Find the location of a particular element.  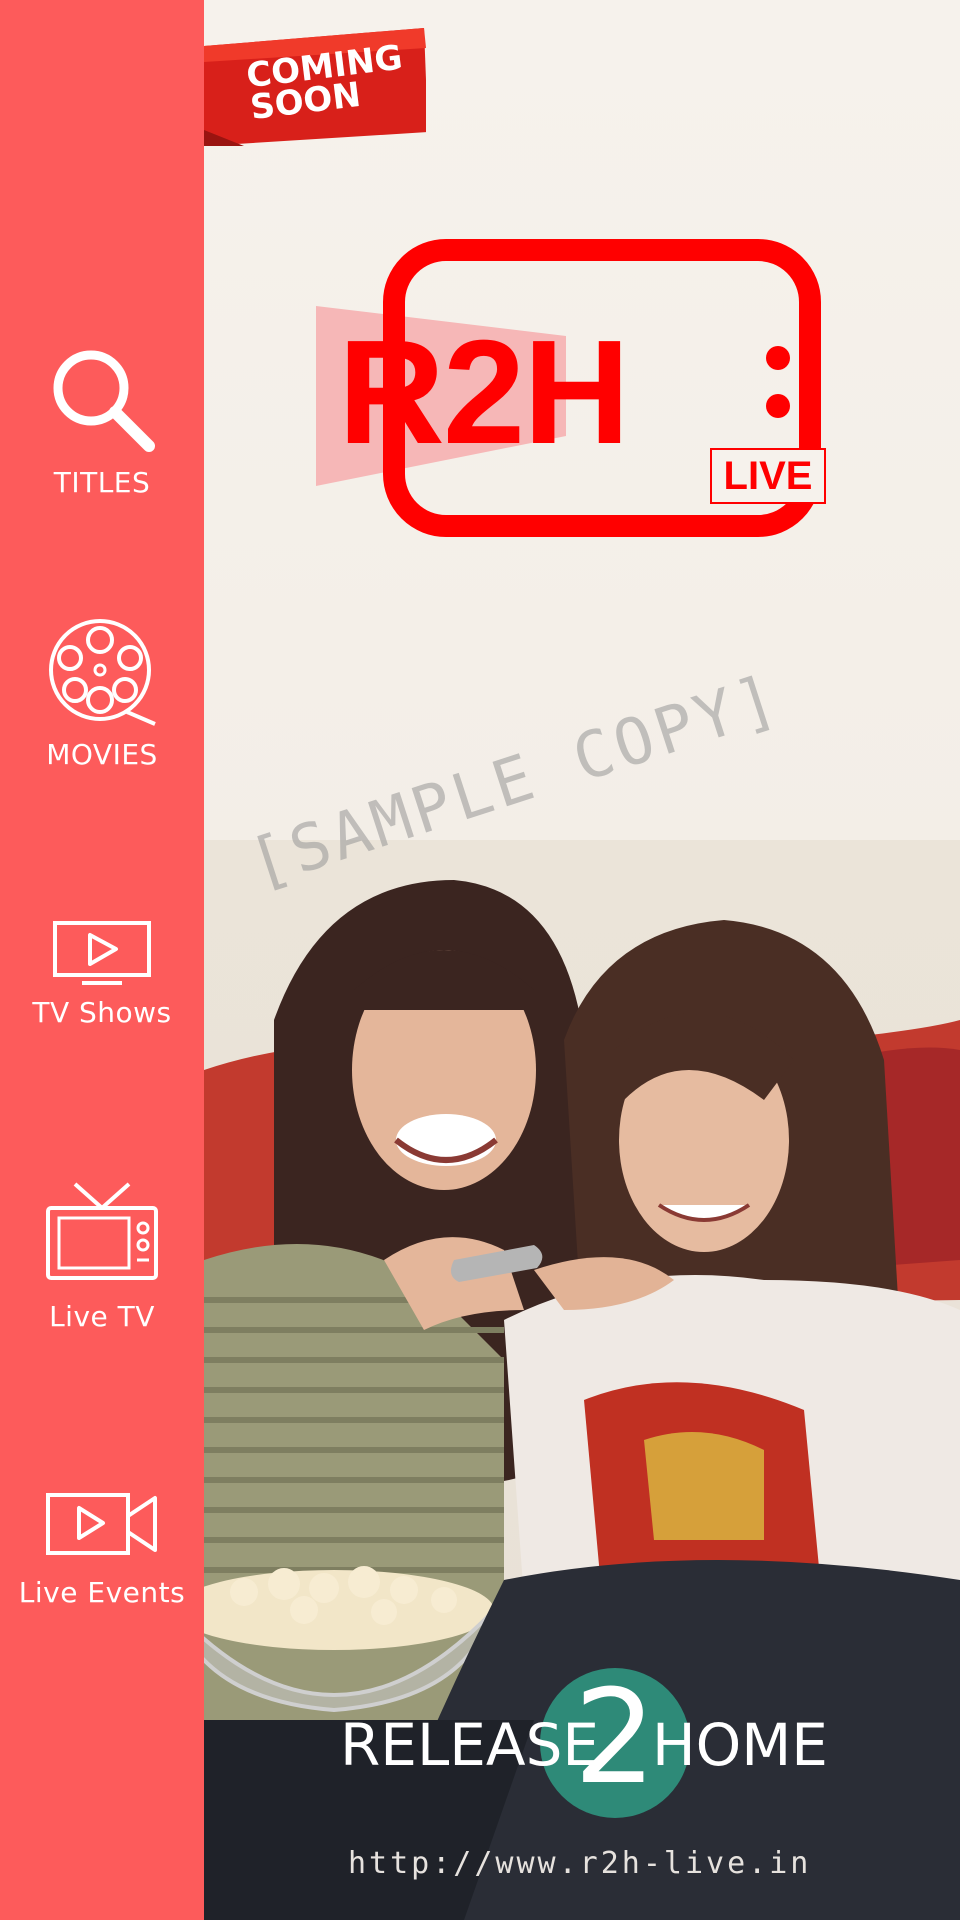

sidebar-item-live-tv: Live TV is located at coordinates (102, 1257).